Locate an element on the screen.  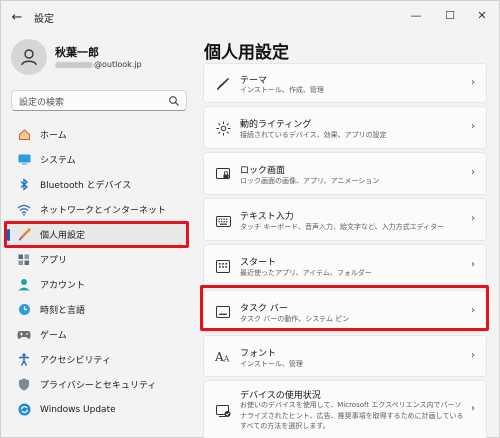
sidebar-item-apps: アプリ is located at coordinates (98, 259).